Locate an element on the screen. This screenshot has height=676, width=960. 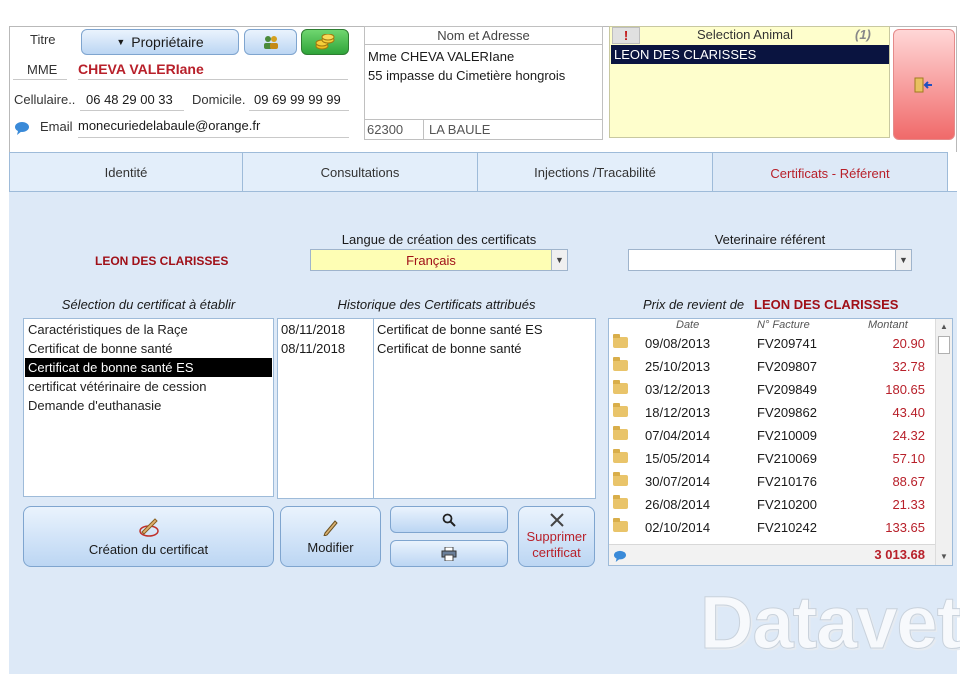
animal-count: (1) is located at coordinates (863, 34).